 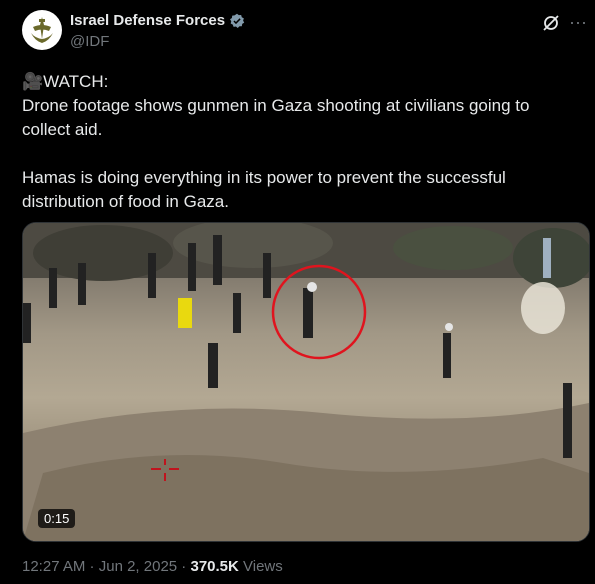 What do you see at coordinates (551, 23) in the screenshot?
I see `grok-icon` at bounding box center [551, 23].